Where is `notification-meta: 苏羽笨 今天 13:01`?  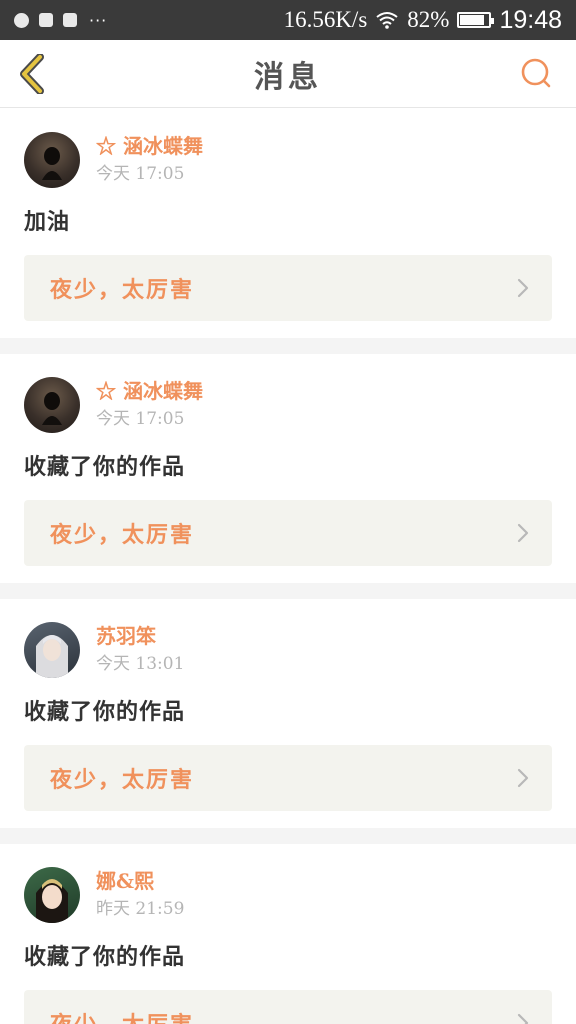
notification-meta: 苏羽笨 今天 13:01 is located at coordinates (140, 650).